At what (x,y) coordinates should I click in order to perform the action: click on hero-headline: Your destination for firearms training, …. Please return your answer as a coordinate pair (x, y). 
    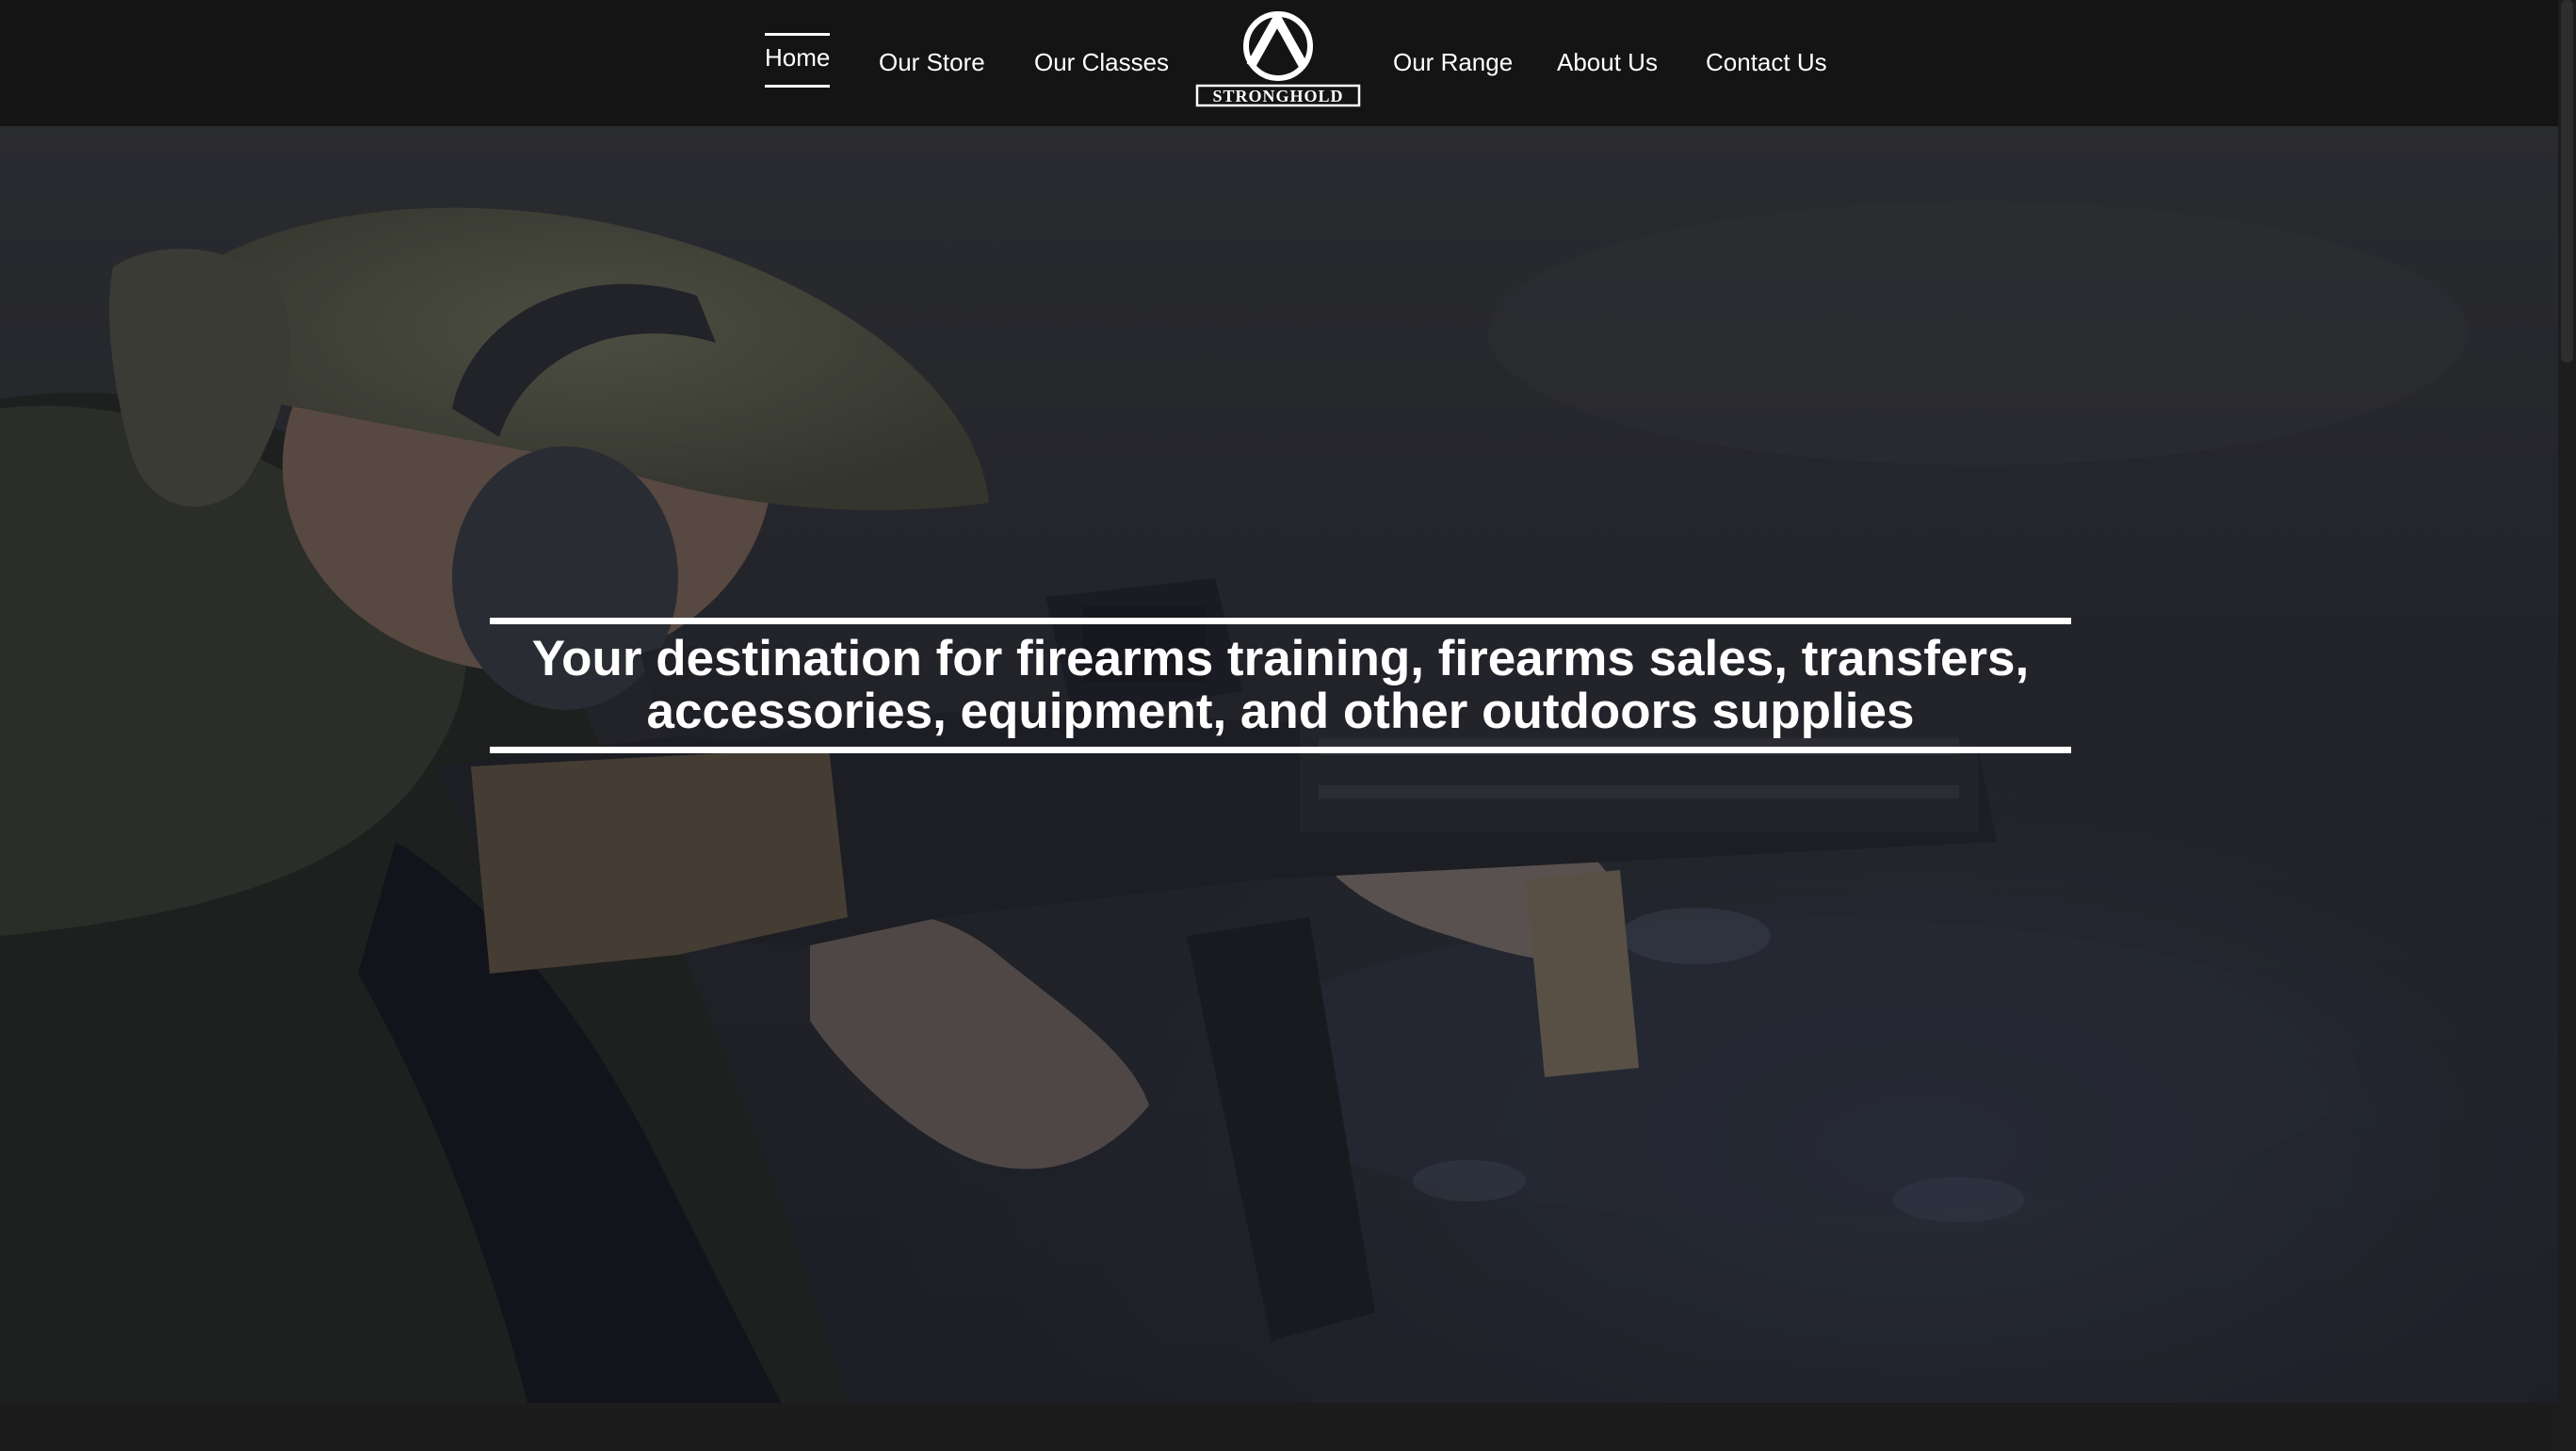
    Looking at the image, I should click on (1280, 685).